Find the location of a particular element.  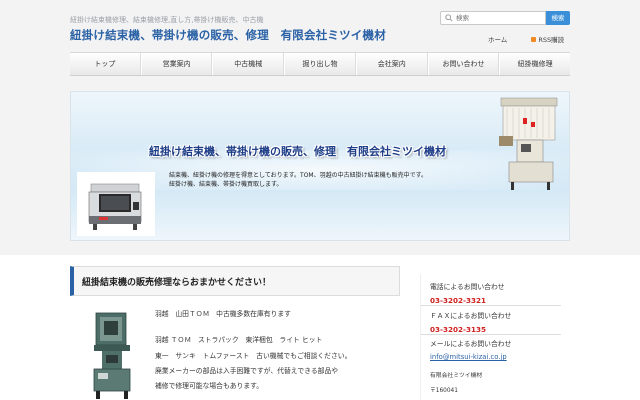

main-nav: トップ 営業案内 中古機械 掘り出し物 会社案内 お問い合わせ 紐掛機修理 is located at coordinates (320, 64).